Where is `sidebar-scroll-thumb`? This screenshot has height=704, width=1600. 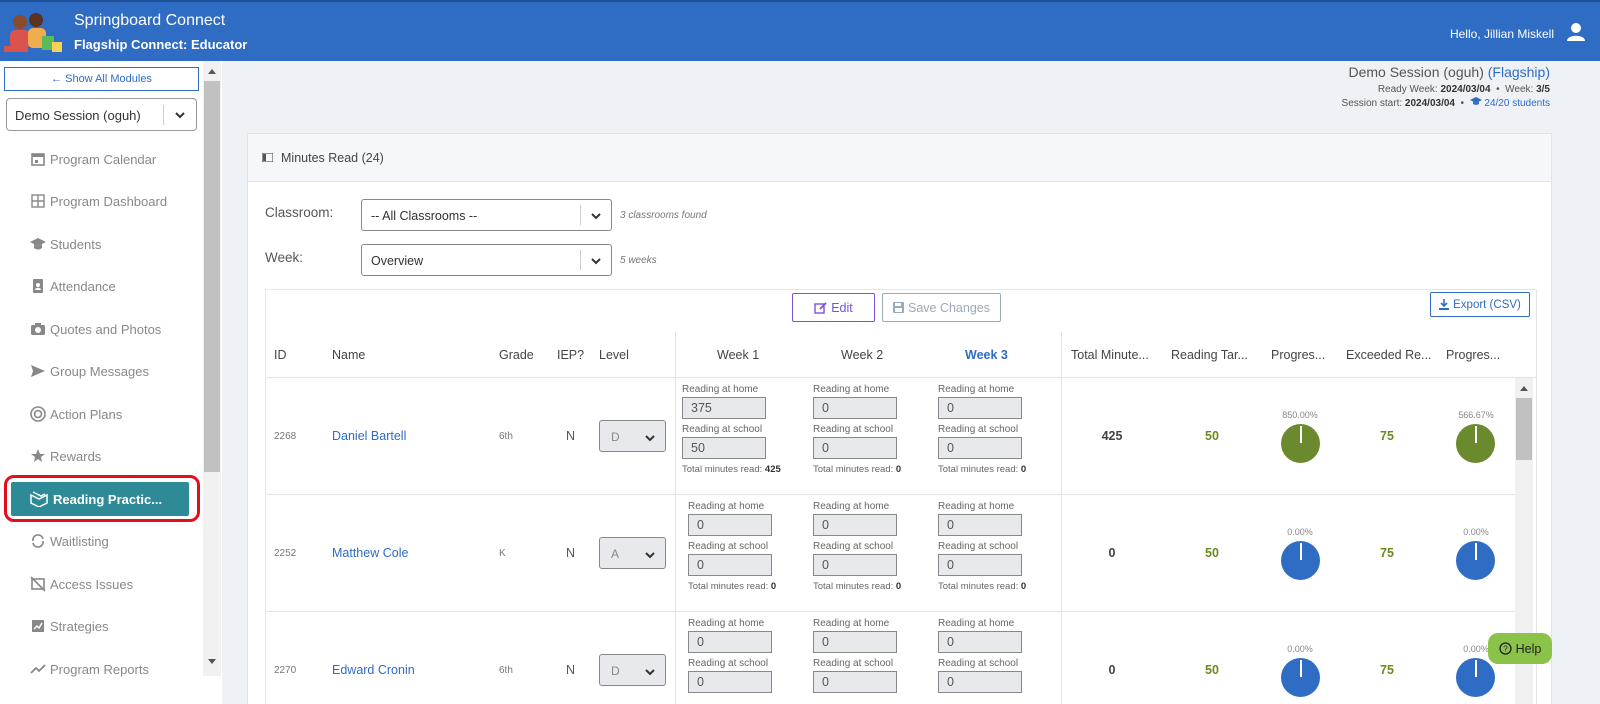 sidebar-scroll-thumb is located at coordinates (212, 276).